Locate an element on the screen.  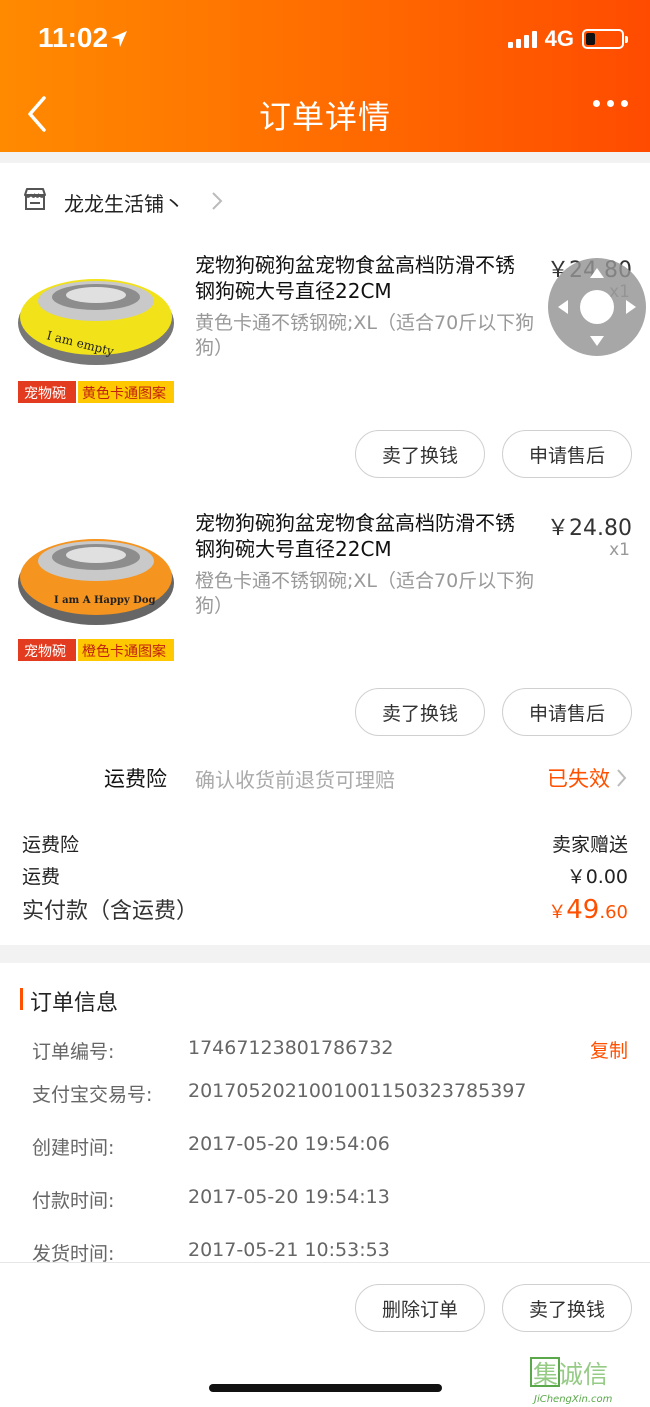
status-time: 11:02 is located at coordinates (73, 37).